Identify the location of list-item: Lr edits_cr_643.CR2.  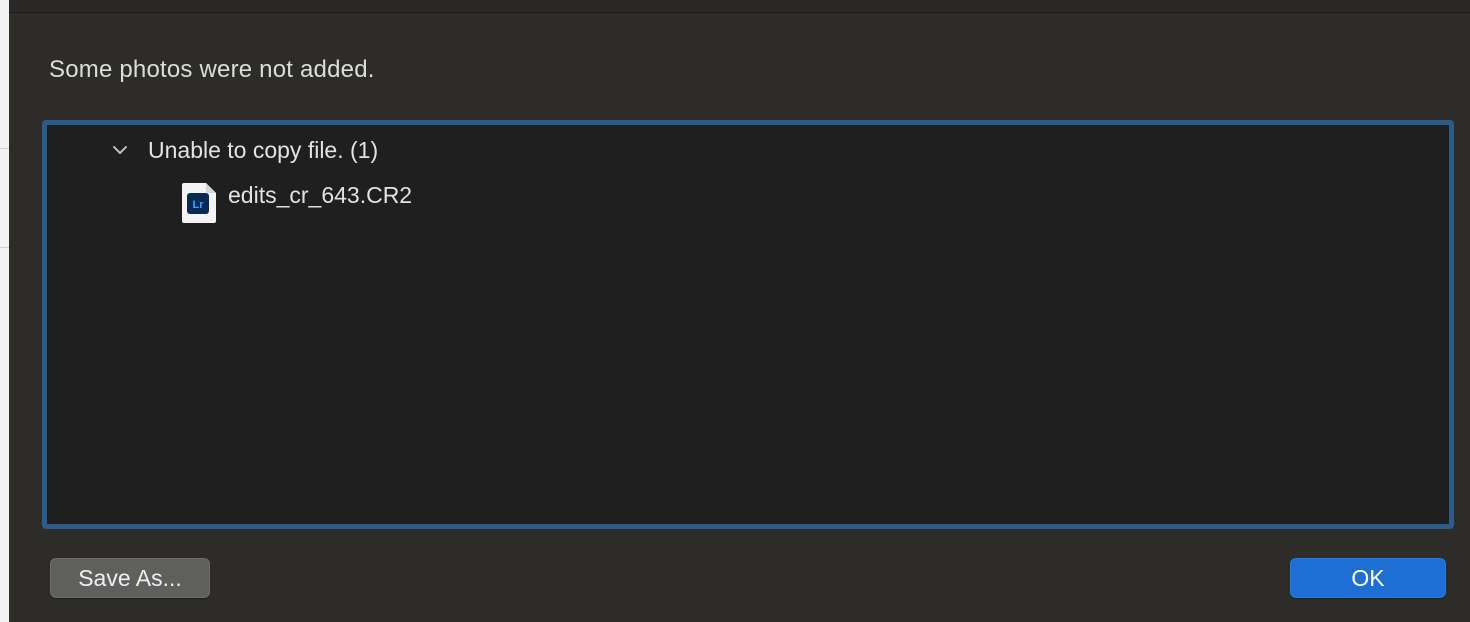
(748, 200).